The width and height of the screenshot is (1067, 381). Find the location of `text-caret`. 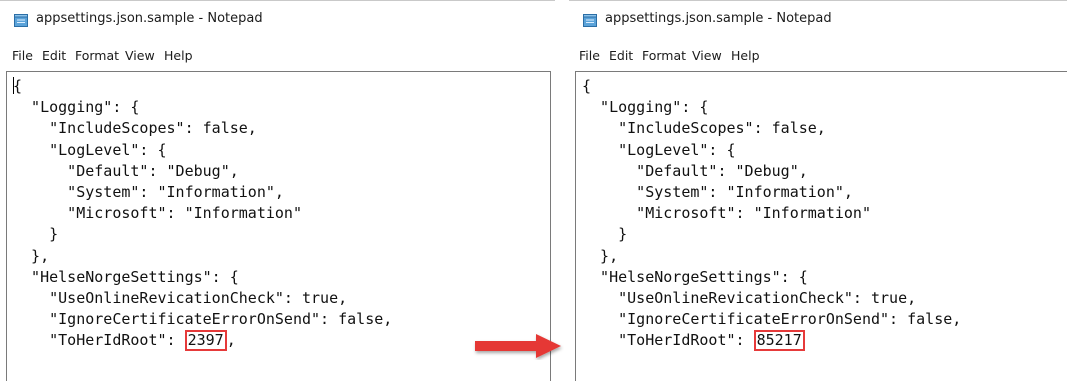

text-caret is located at coordinates (14, 85).